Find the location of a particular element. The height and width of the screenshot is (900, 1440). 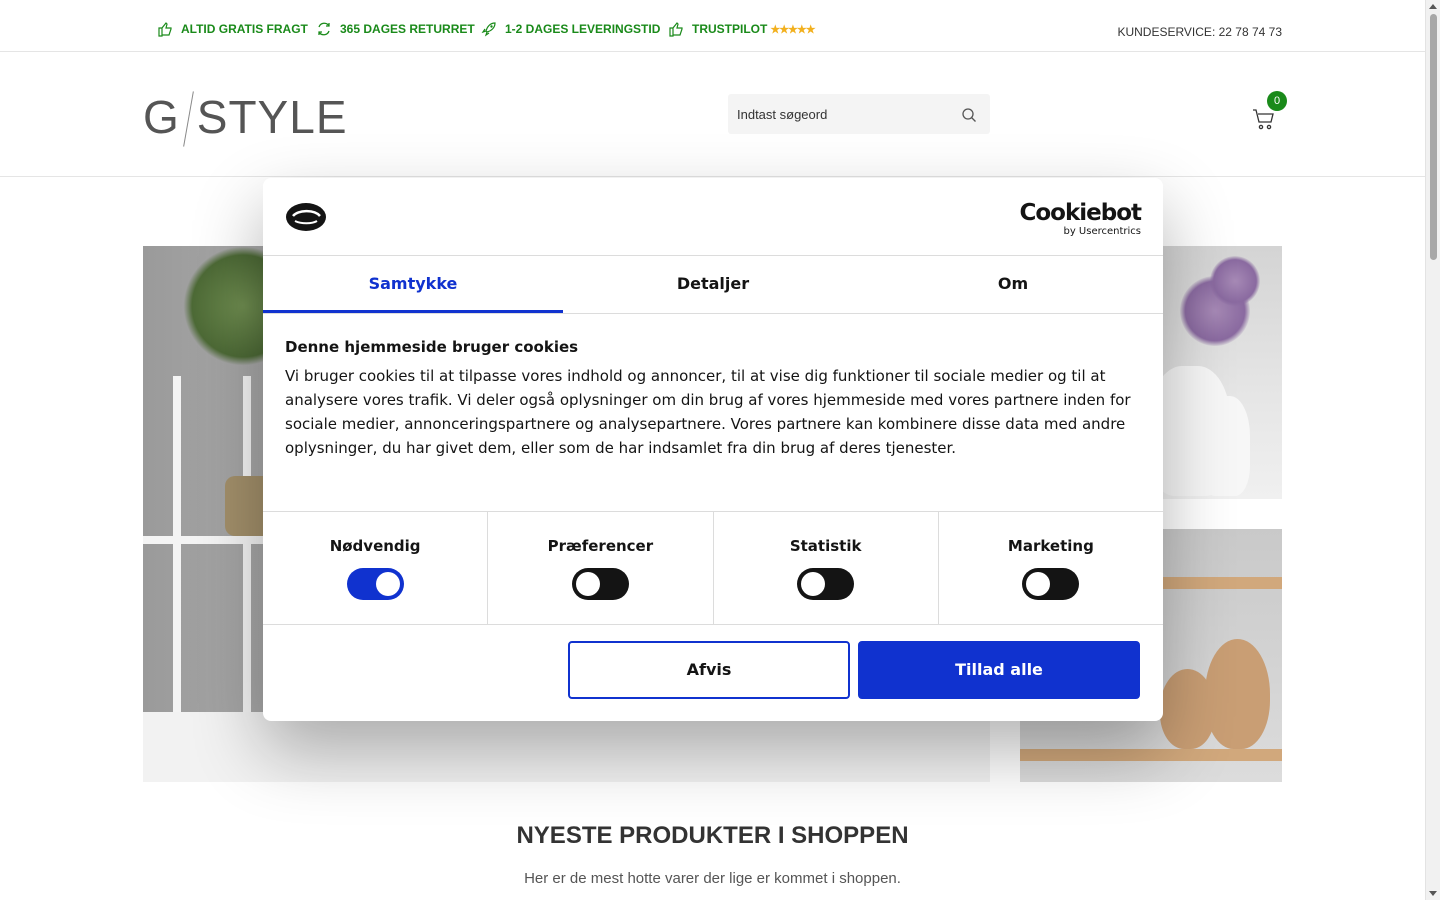

refresh-icon is located at coordinates (324, 29).